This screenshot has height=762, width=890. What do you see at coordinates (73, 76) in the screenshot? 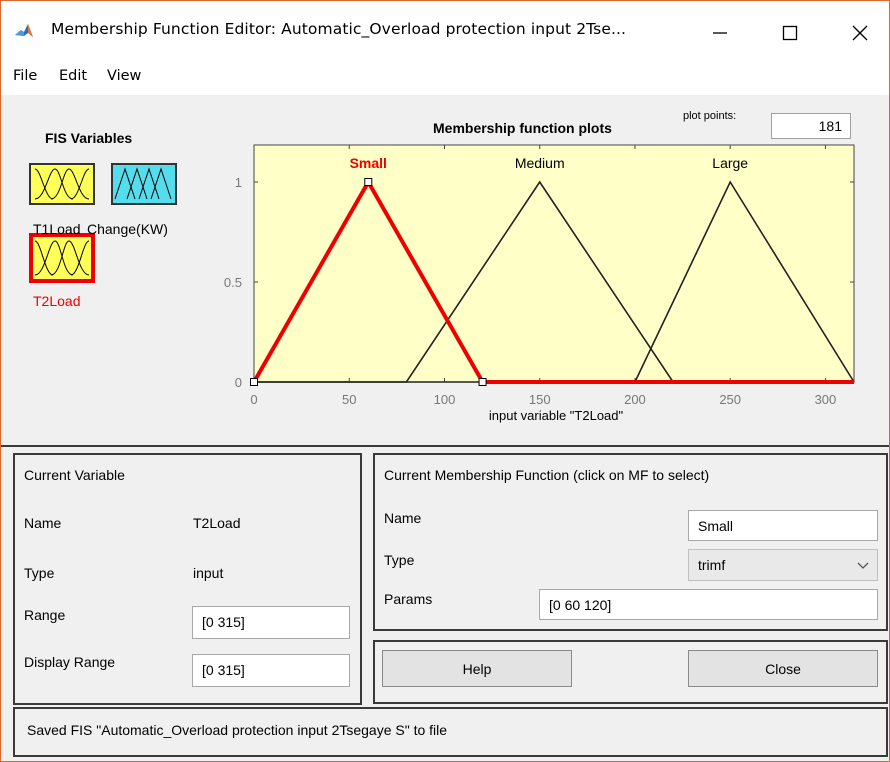
I see `menu-edit: Edit` at bounding box center [73, 76].